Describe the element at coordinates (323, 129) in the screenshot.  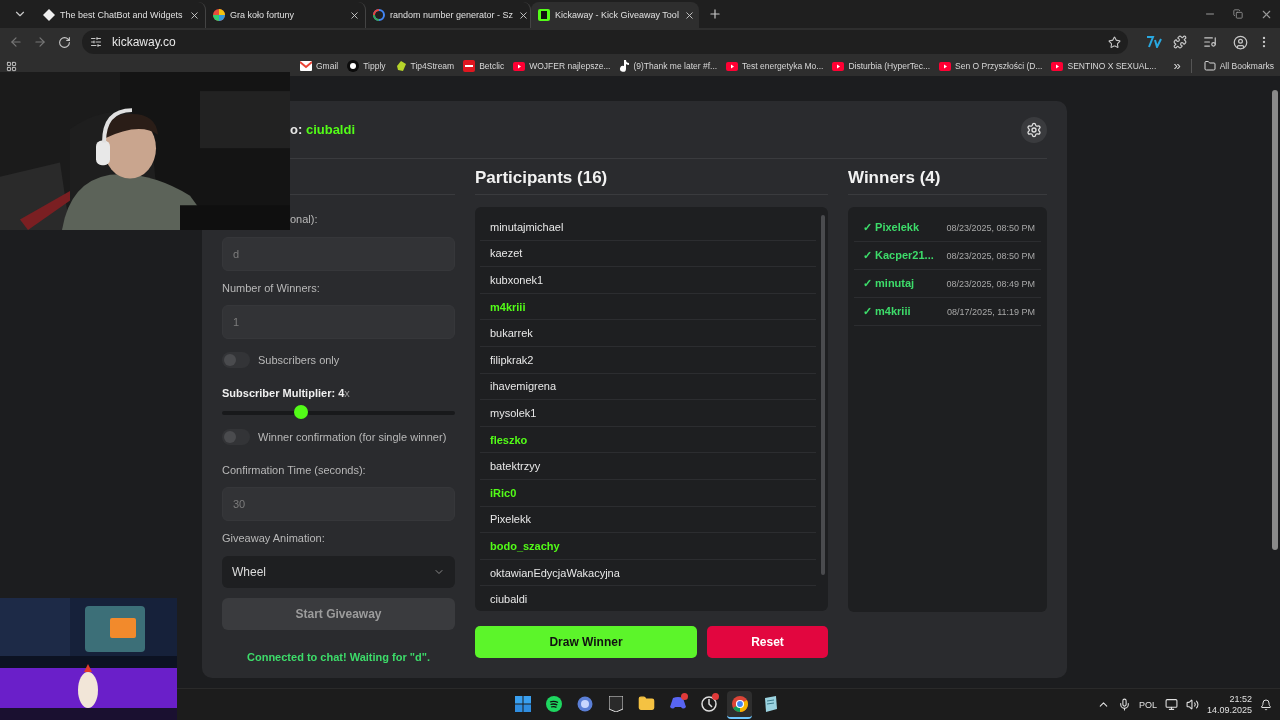
I see `channel-text: o: ciubaldi` at that location.